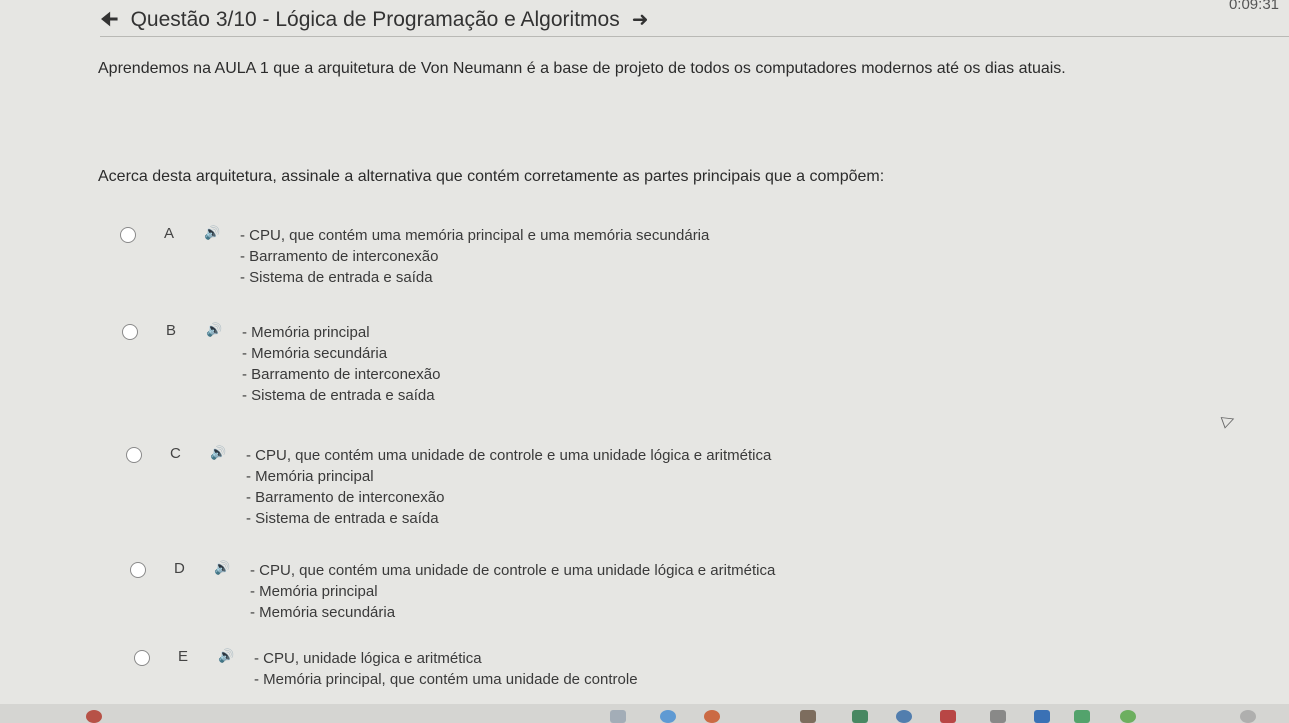  What do you see at coordinates (142, 658) in the screenshot?
I see `option-e-radio` at bounding box center [142, 658].